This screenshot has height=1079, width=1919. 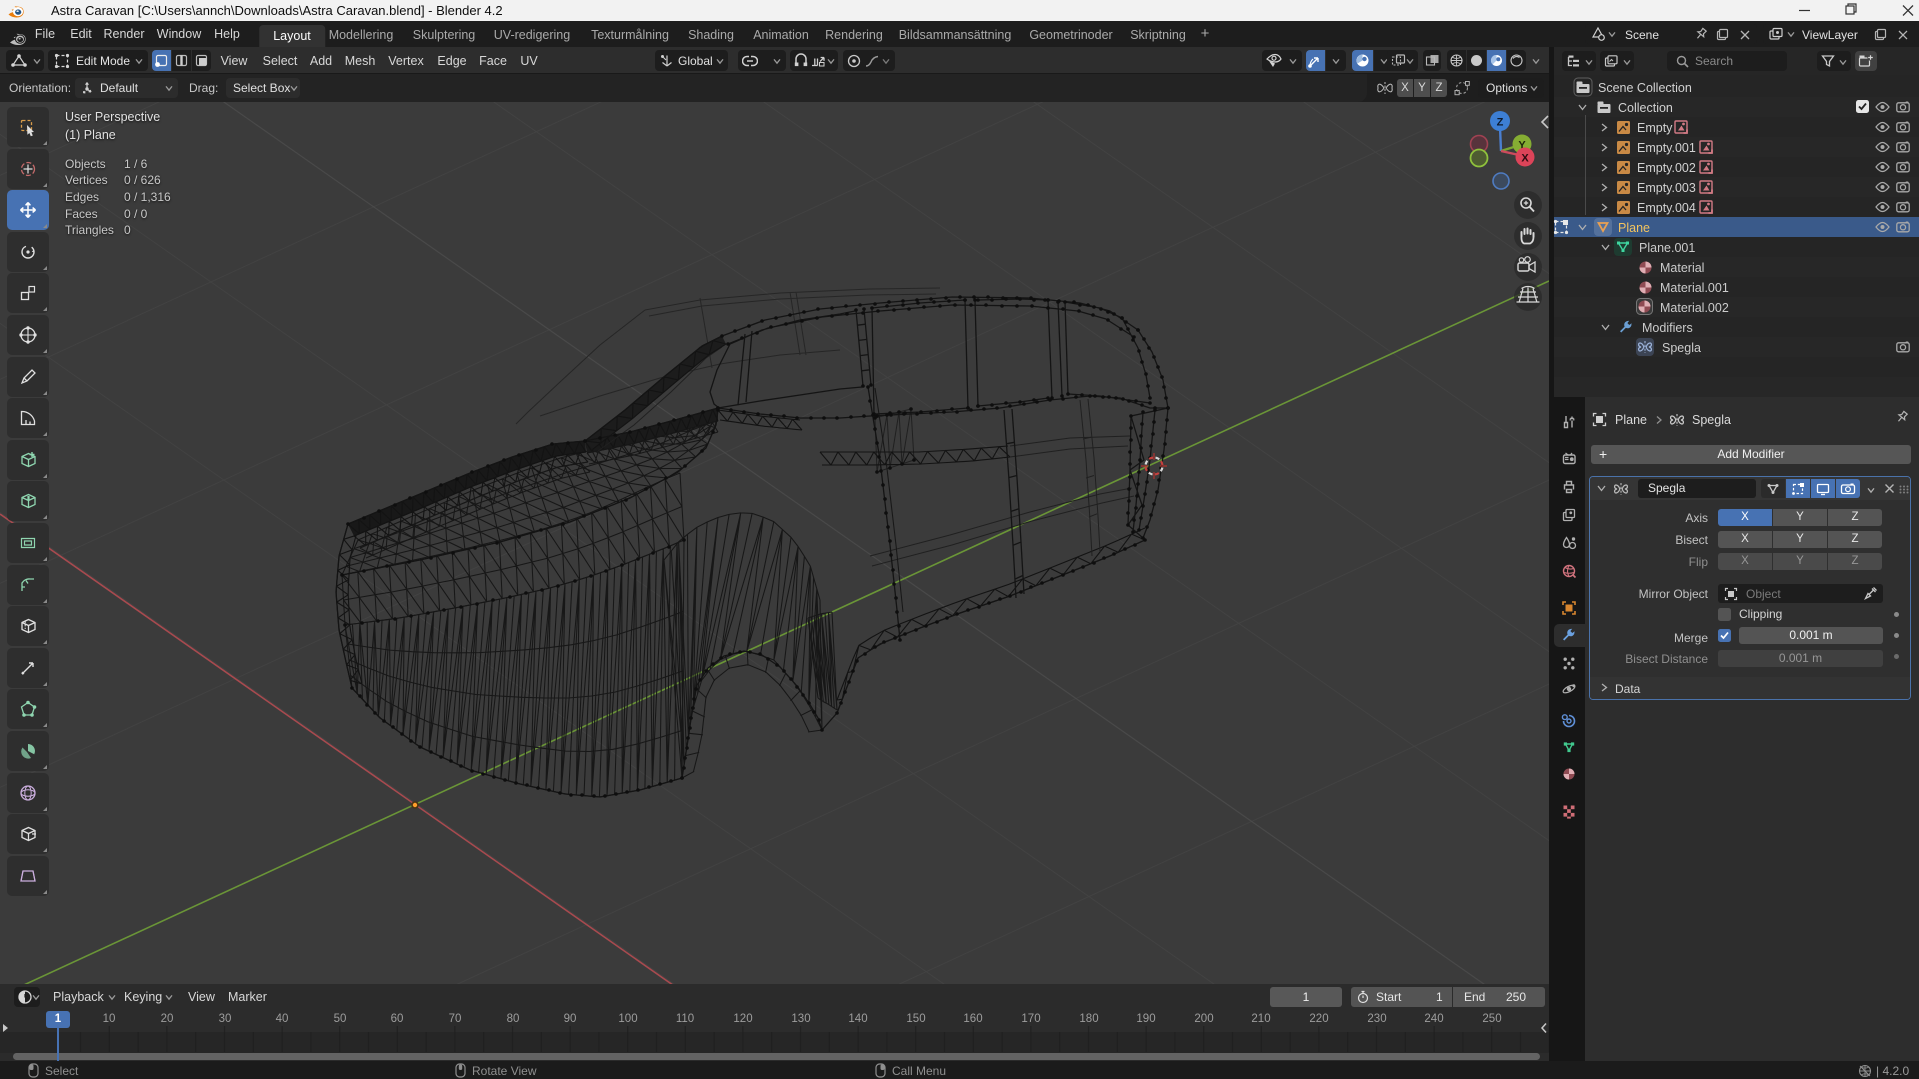 I want to click on svg-text: Z, so click(x=1500, y=123).